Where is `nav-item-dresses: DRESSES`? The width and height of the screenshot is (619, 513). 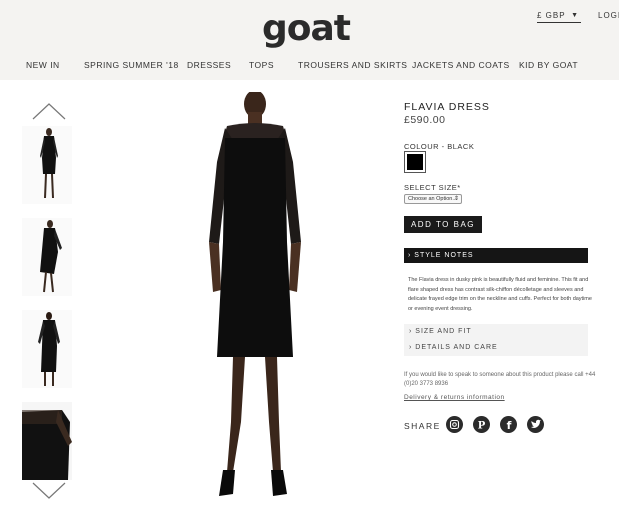
nav-item-dresses: DRESSES is located at coordinates (209, 65).